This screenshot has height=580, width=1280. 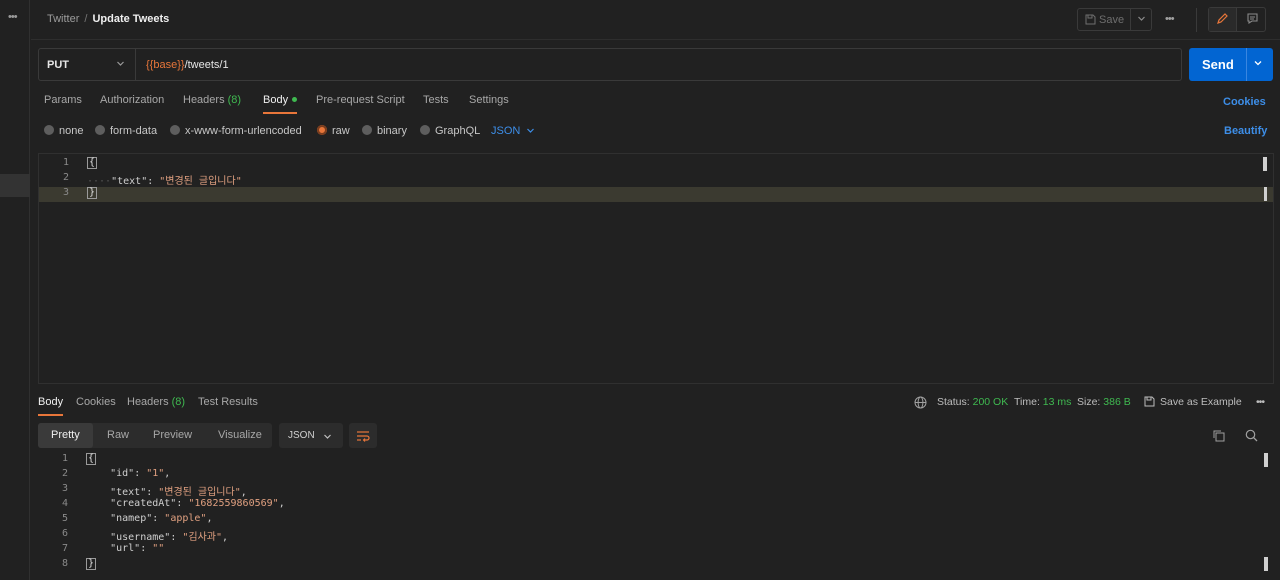 What do you see at coordinates (228, 402) in the screenshot?
I see `response-tab-test-results: Test Results` at bounding box center [228, 402].